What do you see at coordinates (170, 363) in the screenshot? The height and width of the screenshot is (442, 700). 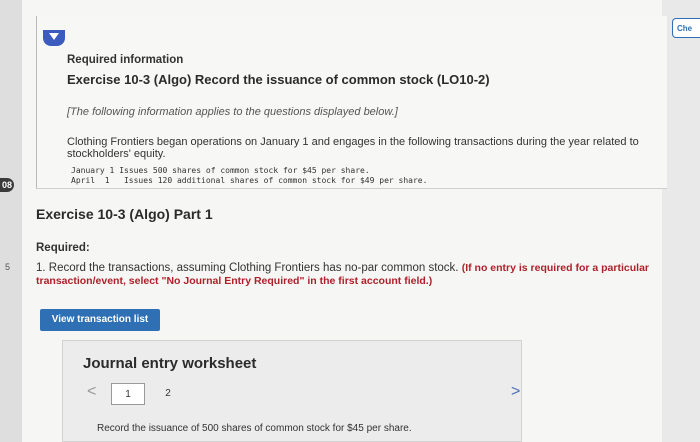 I see `worksheet-title: Journal entry worksheet` at bounding box center [170, 363].